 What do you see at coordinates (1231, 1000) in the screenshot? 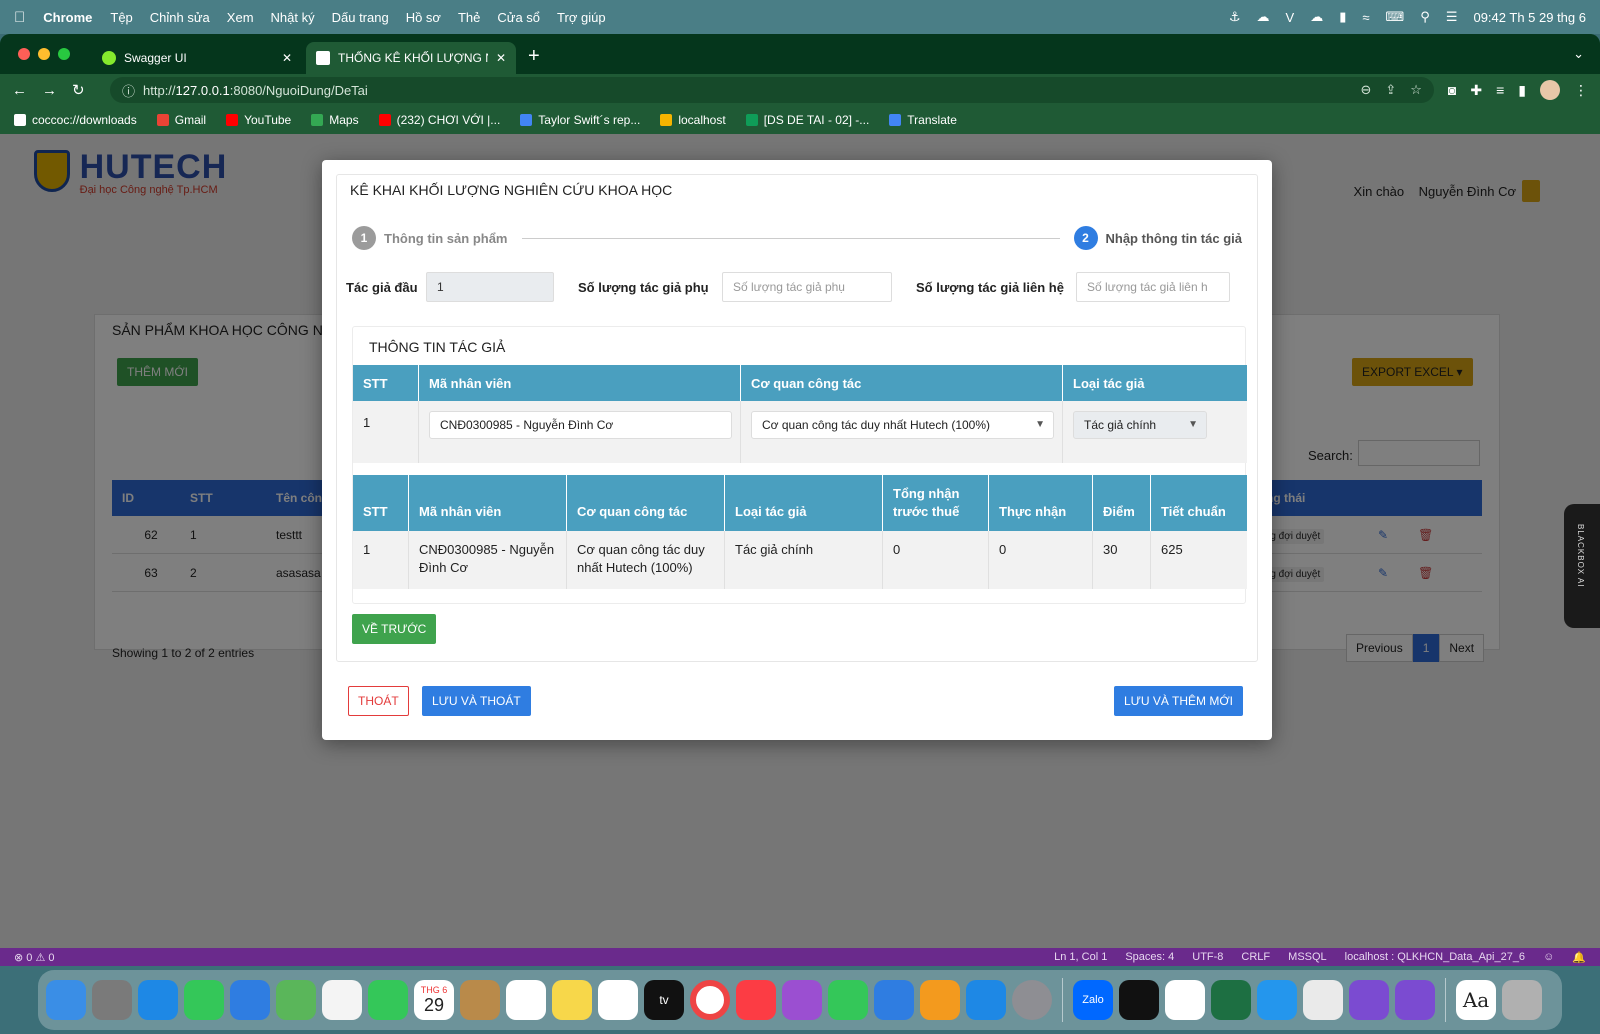
I see `excel-icon` at bounding box center [1231, 1000].